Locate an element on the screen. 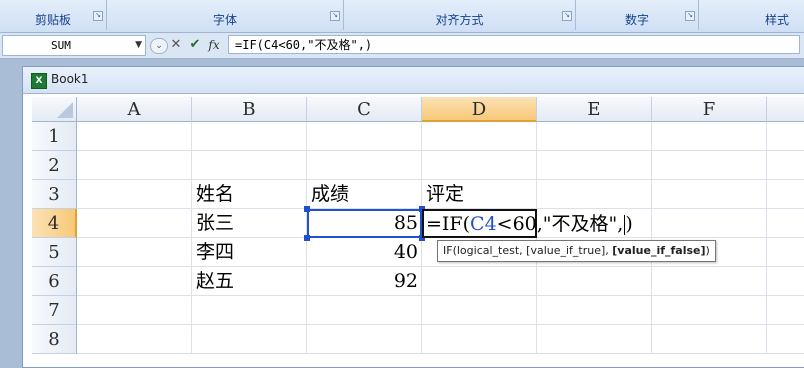 This screenshot has height=368, width=804. row-header-5: 5 is located at coordinates (54, 252).